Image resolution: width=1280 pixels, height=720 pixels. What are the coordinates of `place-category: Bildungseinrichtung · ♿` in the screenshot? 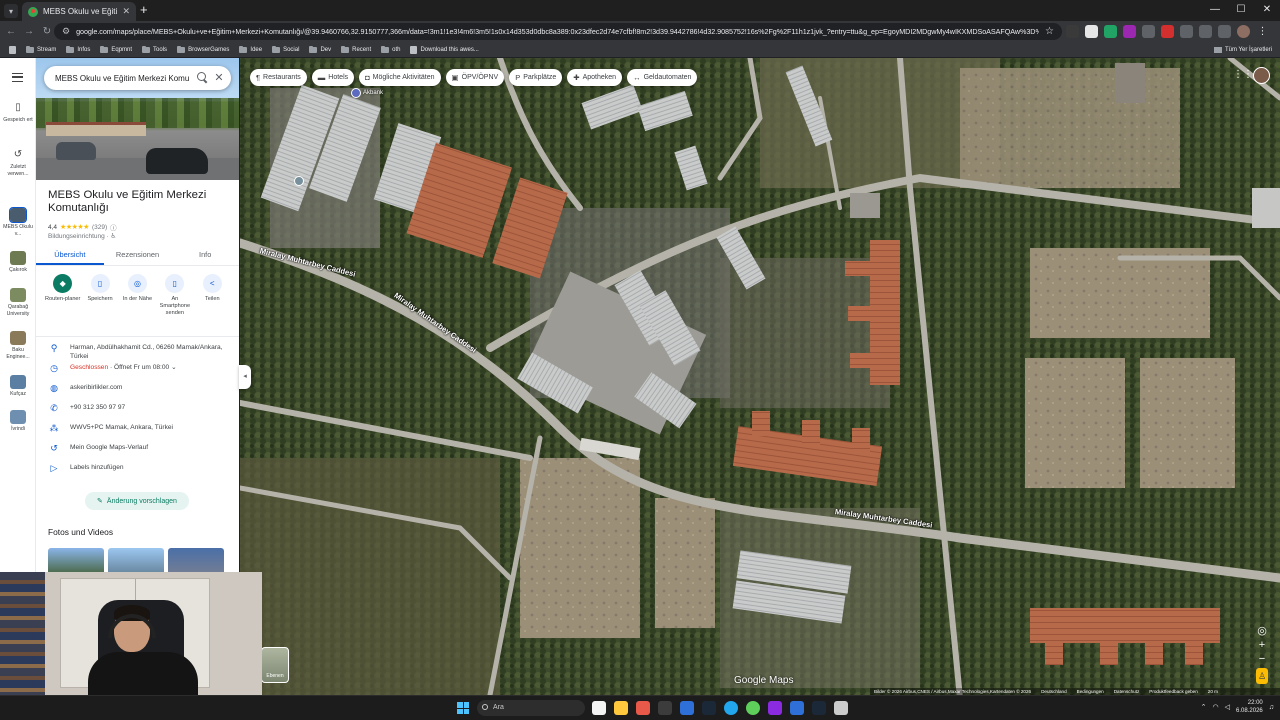 It's located at (82, 236).